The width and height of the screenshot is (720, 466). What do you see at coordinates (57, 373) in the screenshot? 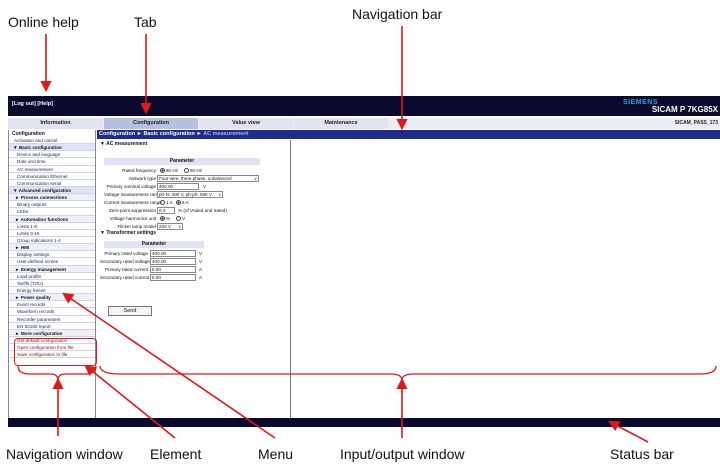
I see `brace-navigation-window` at bounding box center [57, 373].